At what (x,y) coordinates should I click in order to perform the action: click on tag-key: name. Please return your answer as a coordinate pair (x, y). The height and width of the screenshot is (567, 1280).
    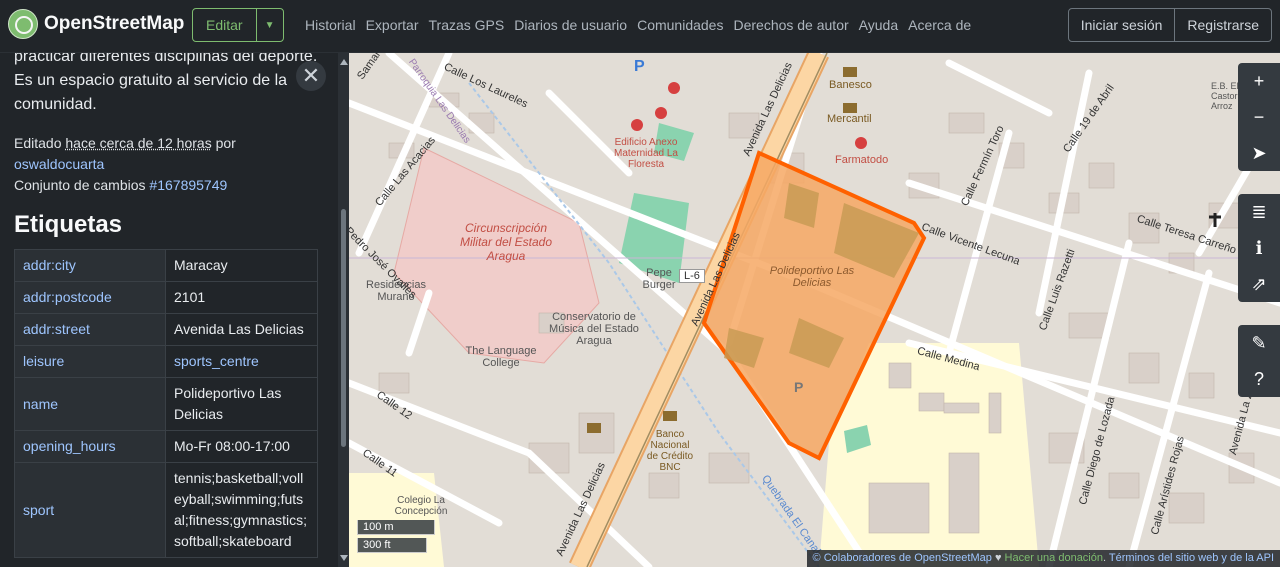
    Looking at the image, I should click on (90, 404).